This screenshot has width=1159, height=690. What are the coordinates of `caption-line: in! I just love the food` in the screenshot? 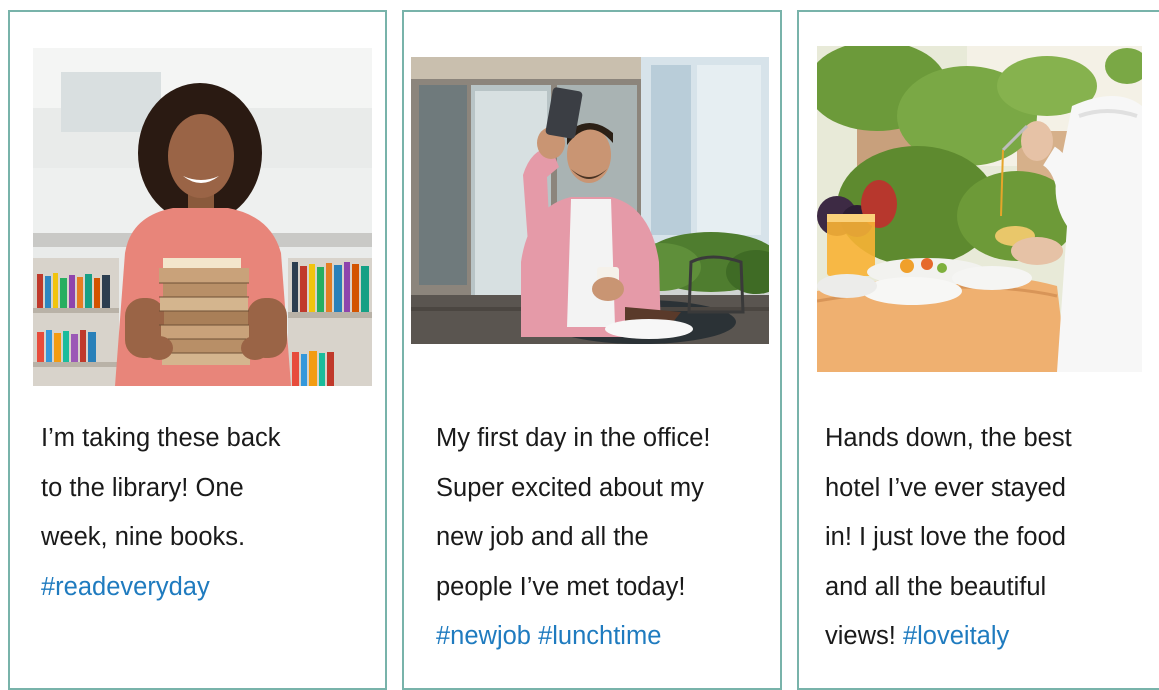 It's located at (945, 537).